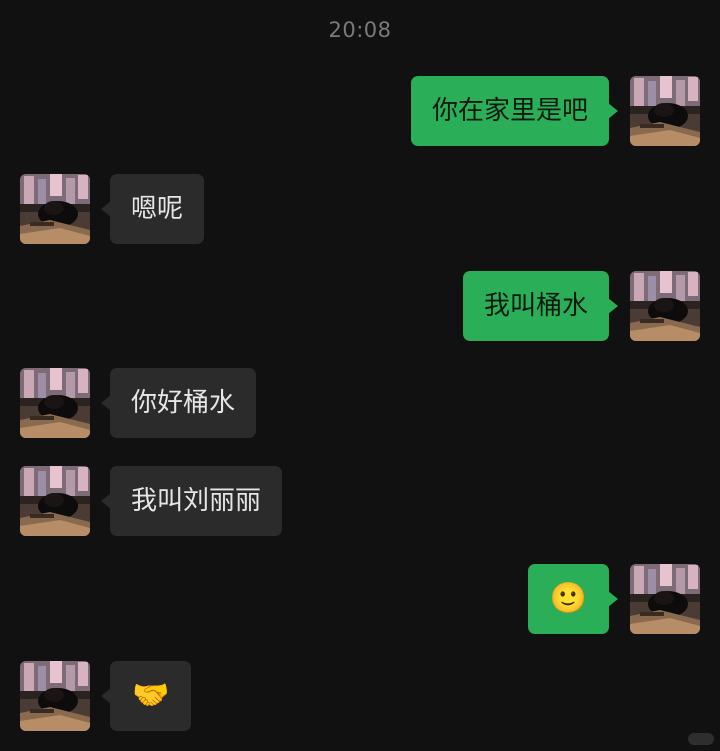 The image size is (720, 751). What do you see at coordinates (178, 403) in the screenshot?
I see `message-bubble-incoming: 你好桶水` at bounding box center [178, 403].